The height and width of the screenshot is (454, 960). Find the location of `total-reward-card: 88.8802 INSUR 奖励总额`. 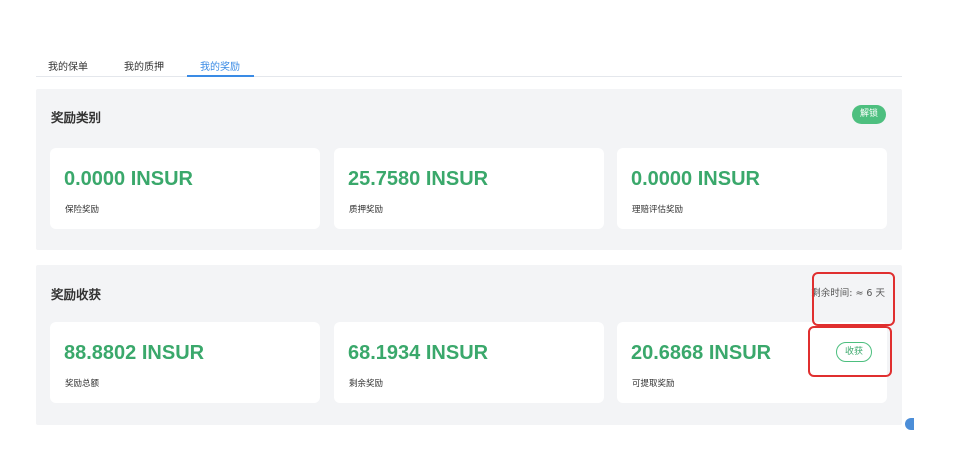

total-reward-card: 88.8802 INSUR 奖励总额 is located at coordinates (185, 362).